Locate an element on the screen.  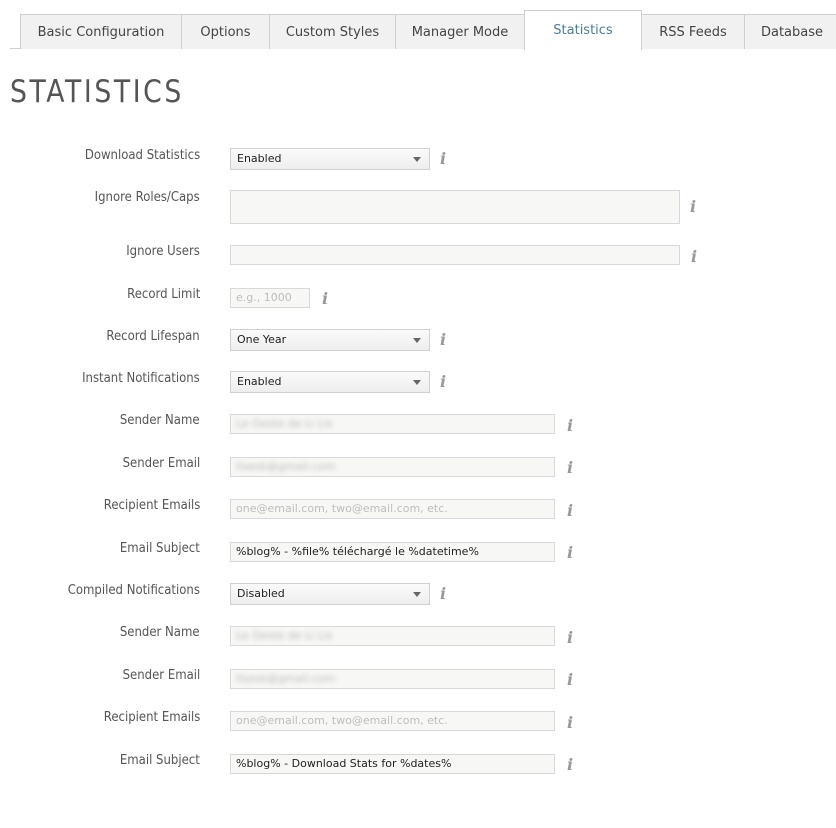
page-title: STATISTICS is located at coordinates (97, 92).